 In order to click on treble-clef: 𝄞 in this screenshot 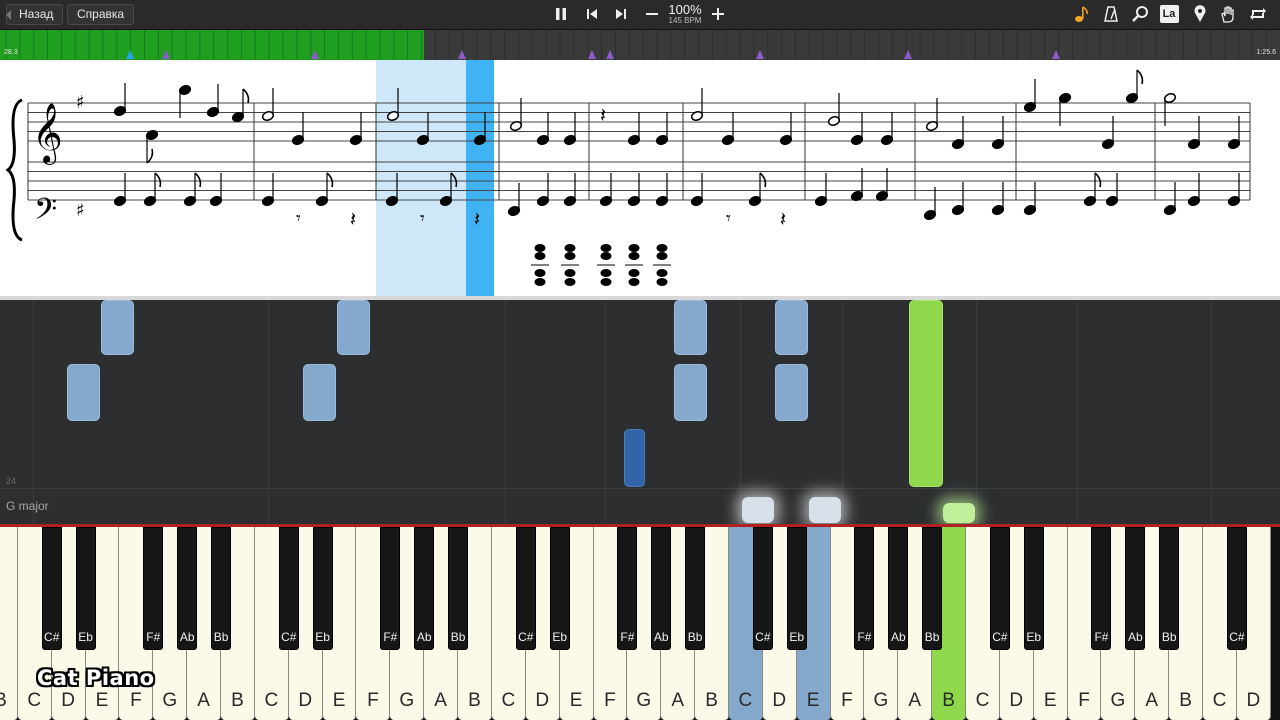, I will do `click(47, 134)`.